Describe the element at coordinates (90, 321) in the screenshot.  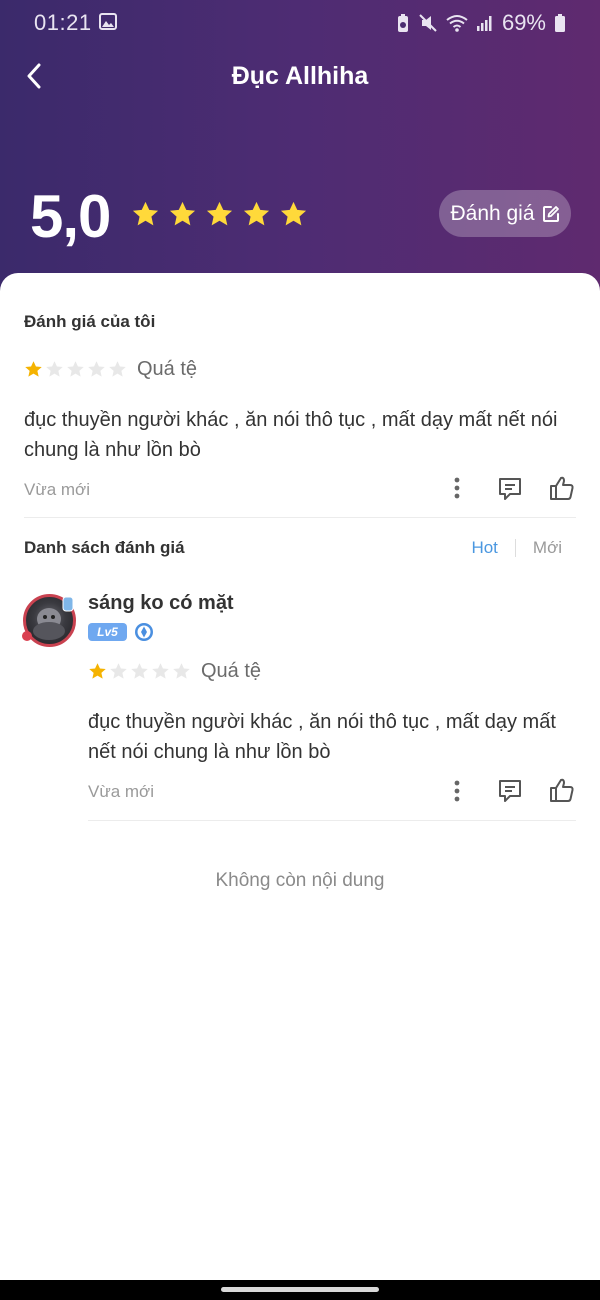
I see `my-review-title: Đánh giá của tôi` at that location.